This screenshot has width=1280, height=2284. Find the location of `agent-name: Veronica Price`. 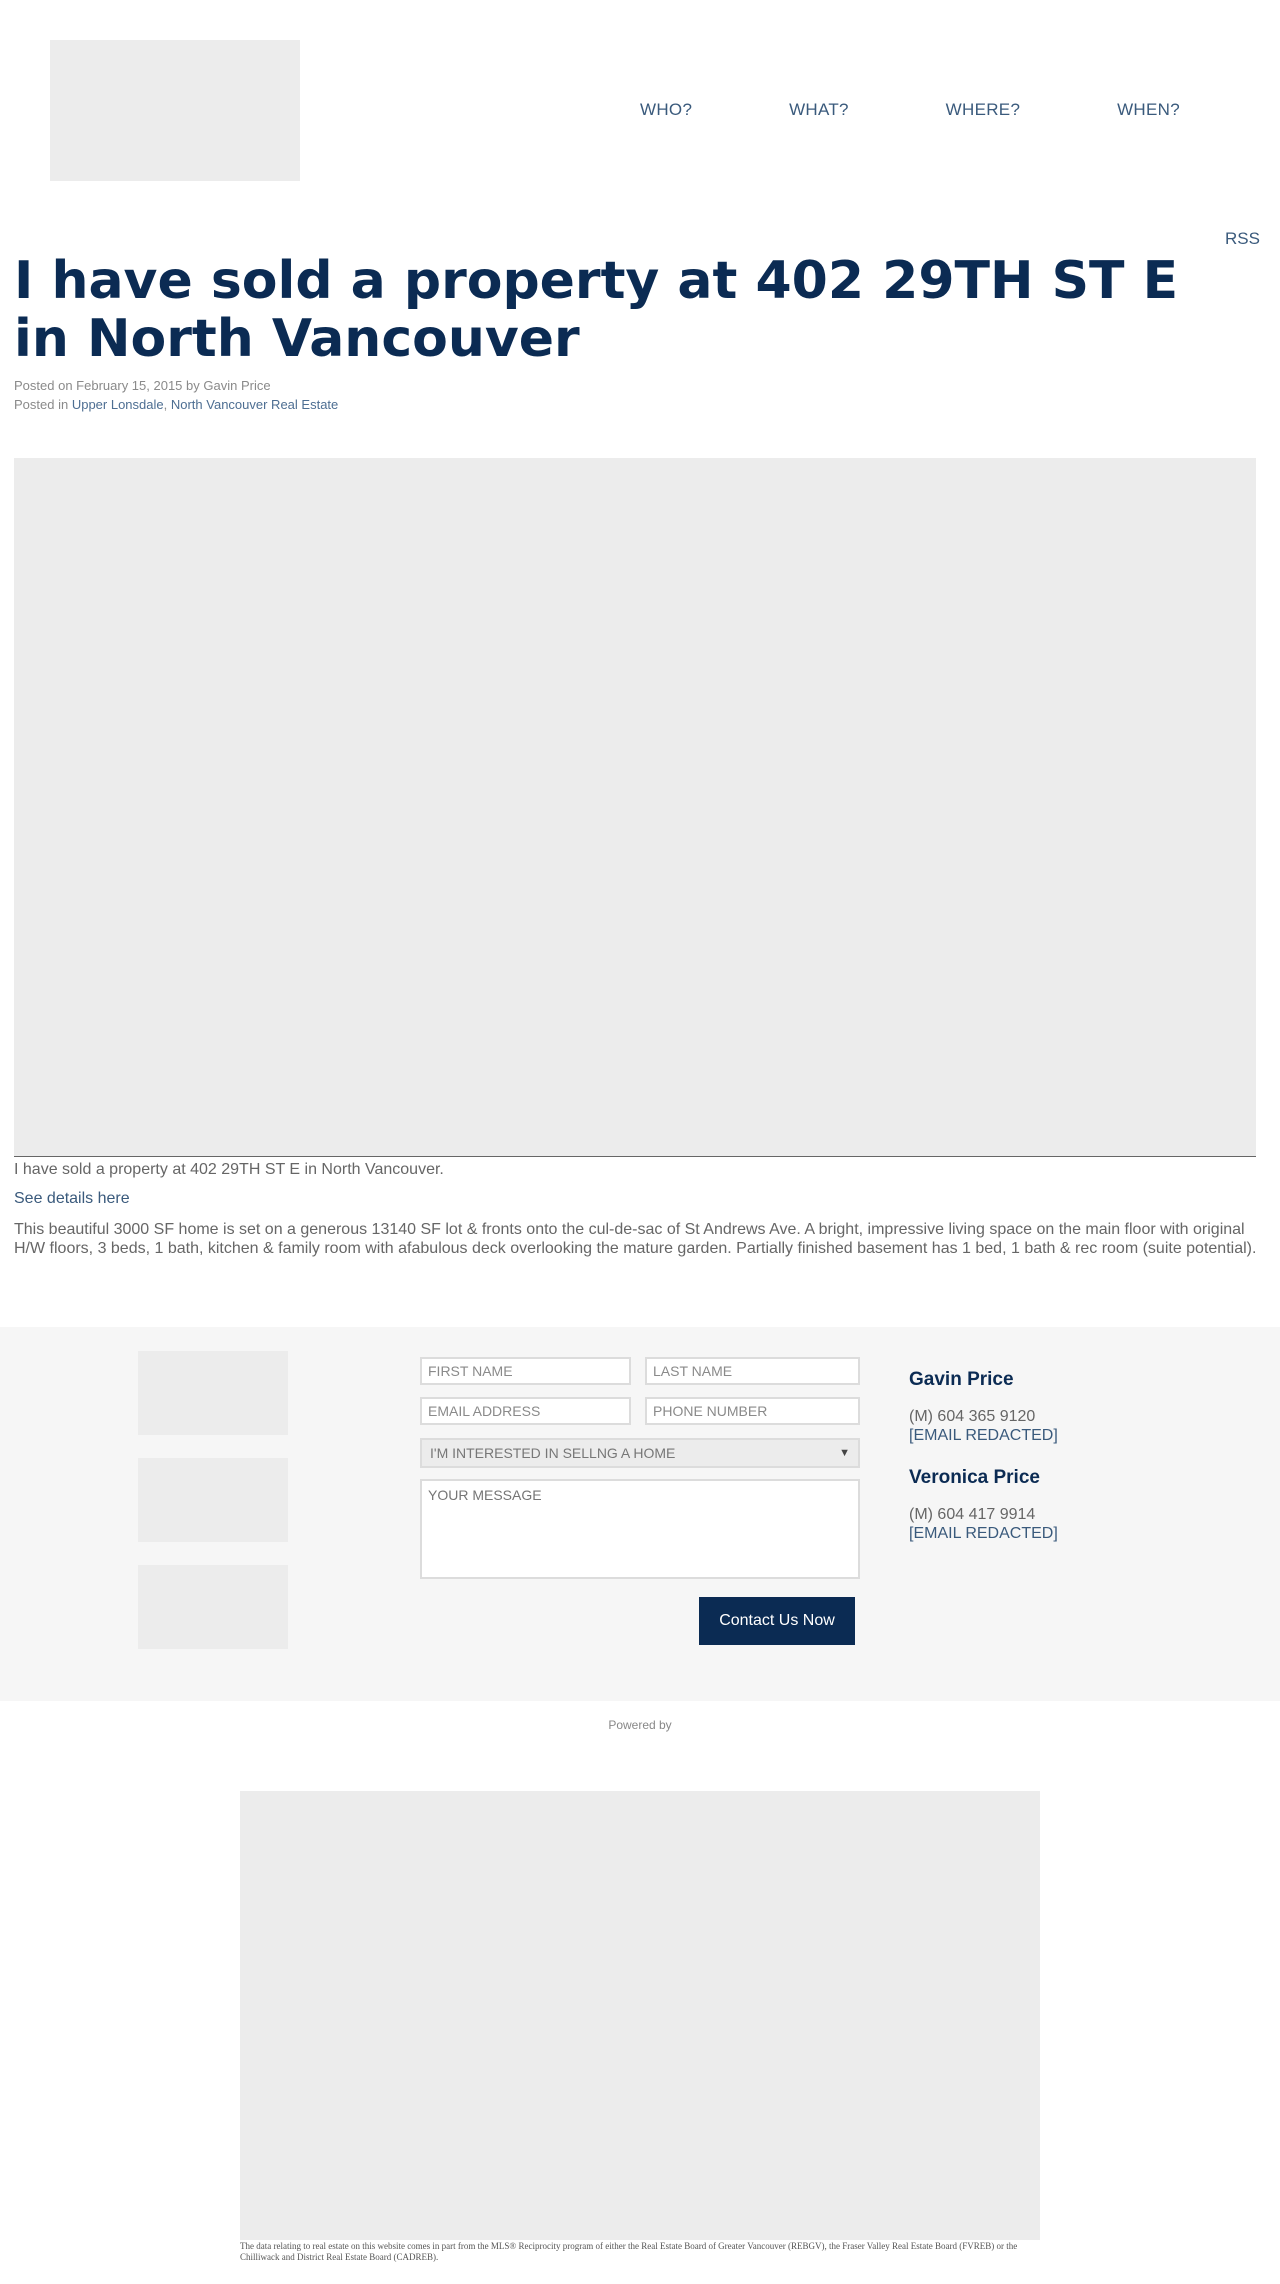

agent-name: Veronica Price is located at coordinates (974, 1477).